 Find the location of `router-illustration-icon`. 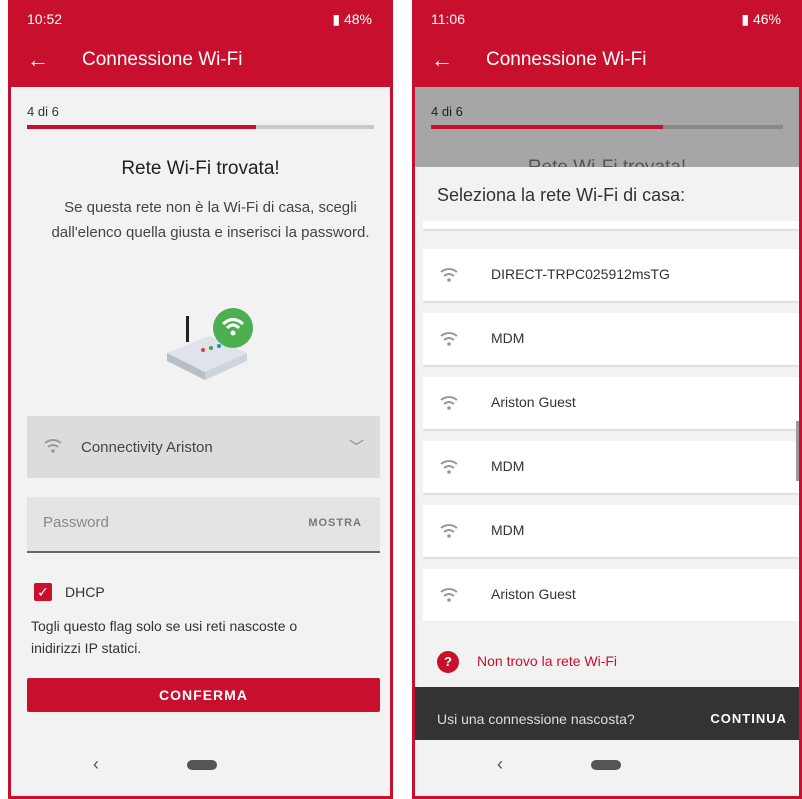

router-illustration-icon is located at coordinates (210, 344).